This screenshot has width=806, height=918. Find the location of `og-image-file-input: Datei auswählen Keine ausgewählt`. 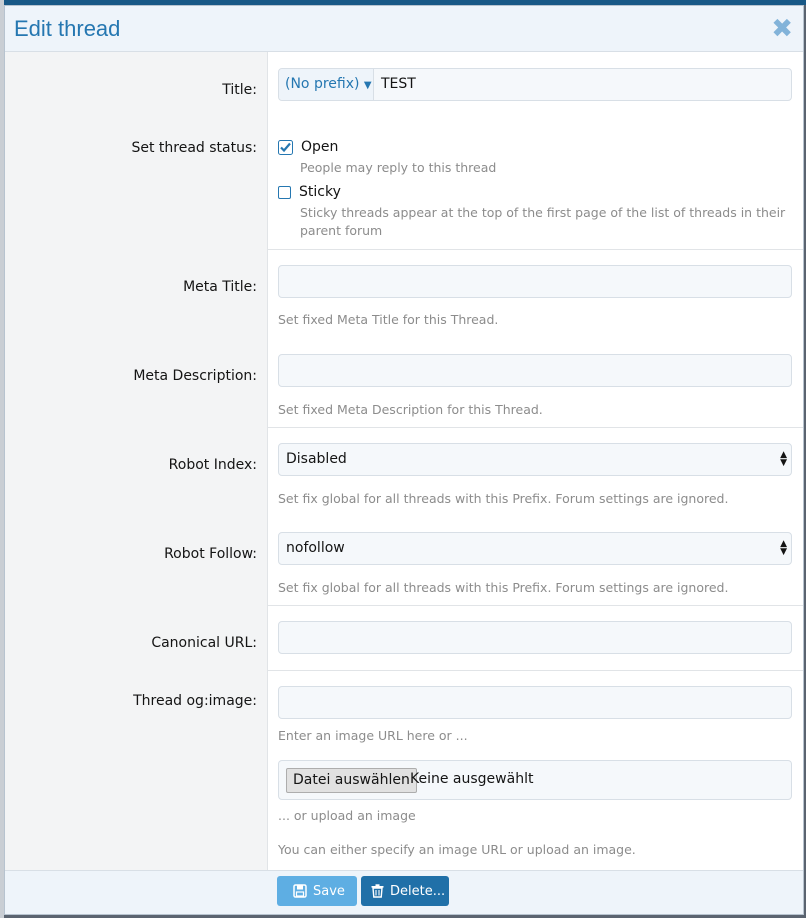

og-image-file-input: Datei auswählen Keine ausgewählt is located at coordinates (535, 780).